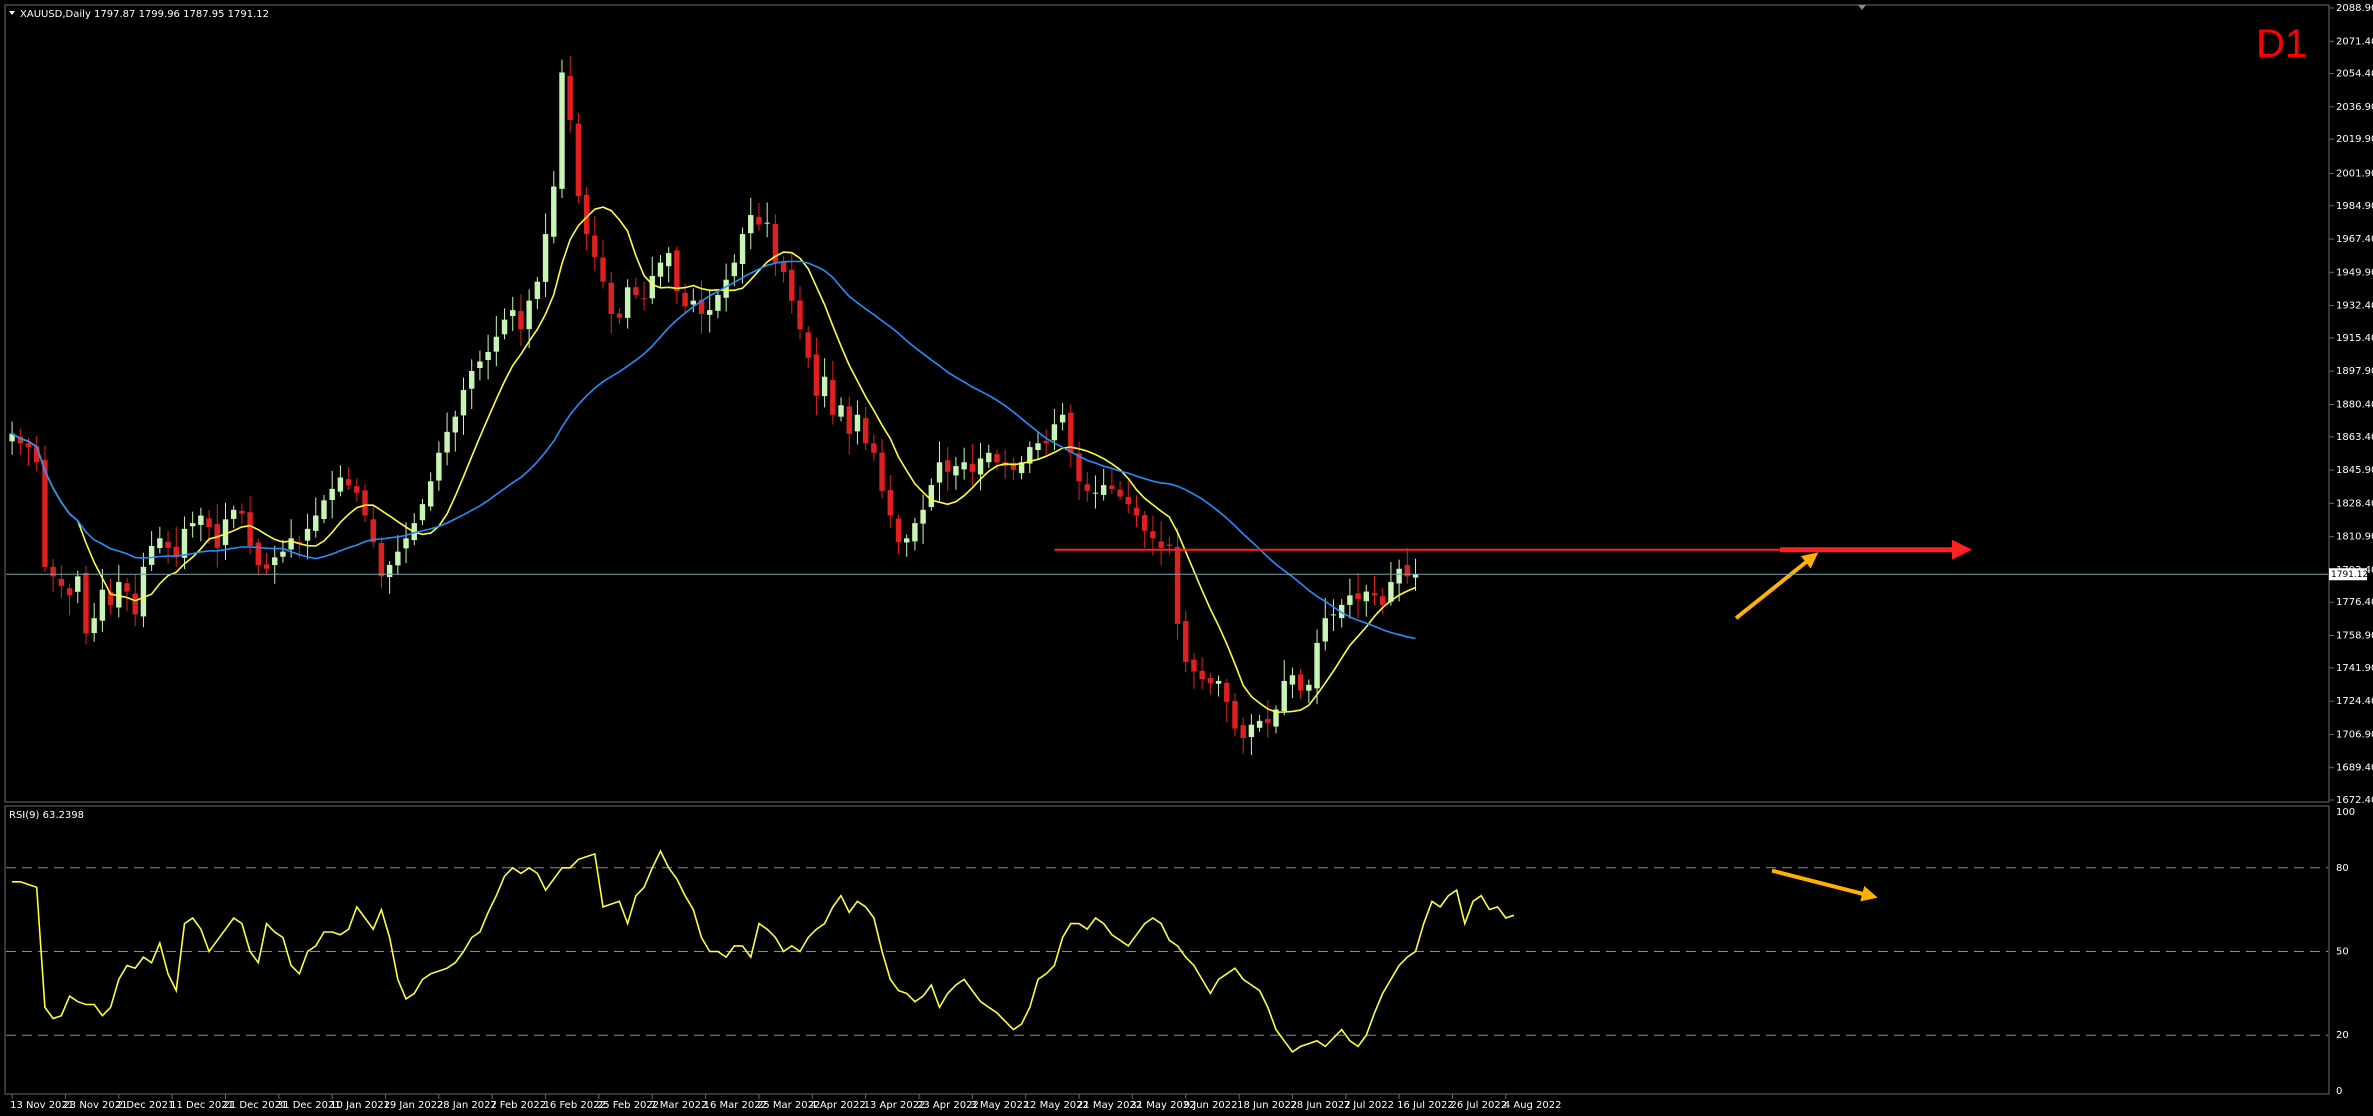 This screenshot has height=1116, width=2373. I want to click on date-tick-label: 7 Jul 2022, so click(1369, 1105).